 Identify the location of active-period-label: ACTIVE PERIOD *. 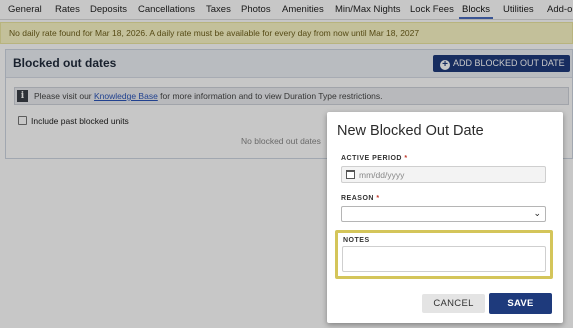
(374, 158).